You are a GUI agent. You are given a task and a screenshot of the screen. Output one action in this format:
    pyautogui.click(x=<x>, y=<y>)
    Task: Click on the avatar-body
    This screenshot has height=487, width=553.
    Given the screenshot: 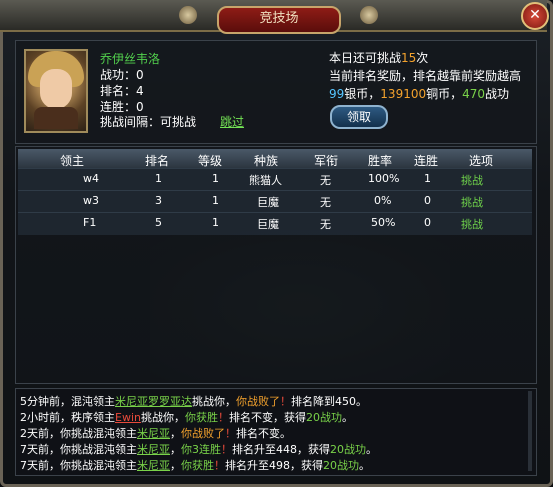 What is the action you would take?
    pyautogui.click(x=56, y=118)
    